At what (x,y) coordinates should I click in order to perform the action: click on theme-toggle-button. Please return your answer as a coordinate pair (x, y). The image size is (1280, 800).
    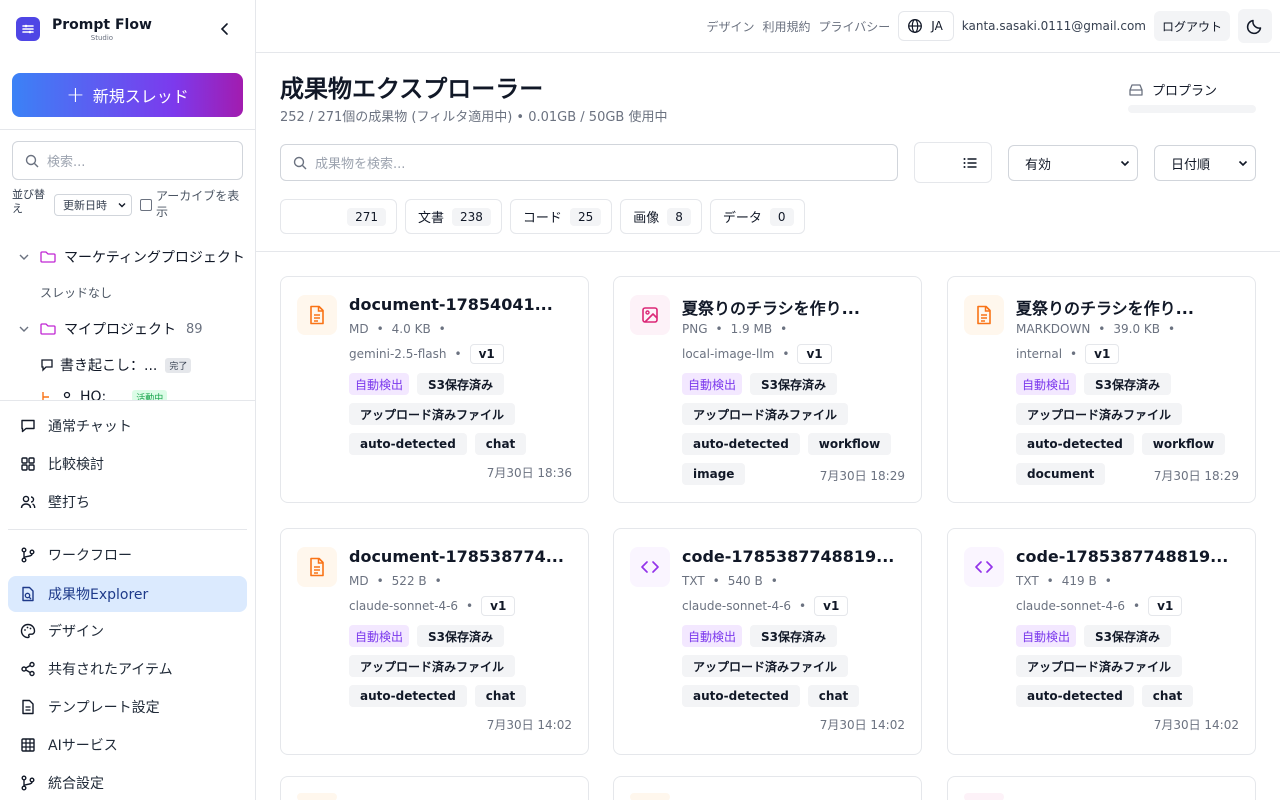
    Looking at the image, I should click on (1255, 26).